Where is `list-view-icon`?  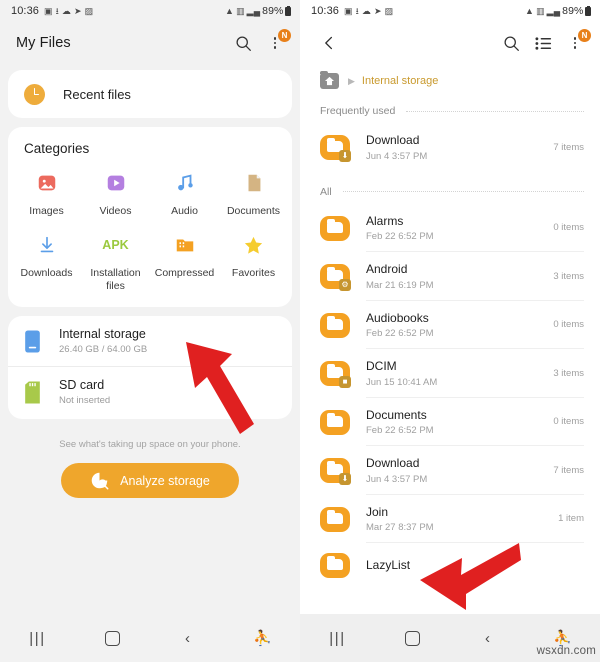
list-view-icon is located at coordinates (543, 43).